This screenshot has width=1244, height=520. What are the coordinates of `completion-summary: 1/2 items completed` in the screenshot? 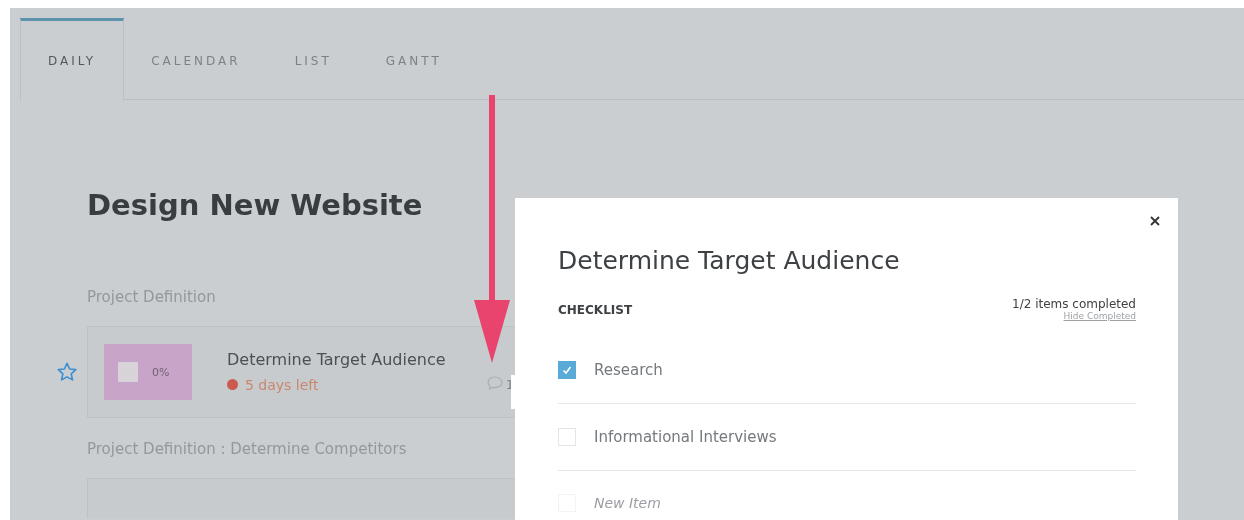 It's located at (1074, 304).